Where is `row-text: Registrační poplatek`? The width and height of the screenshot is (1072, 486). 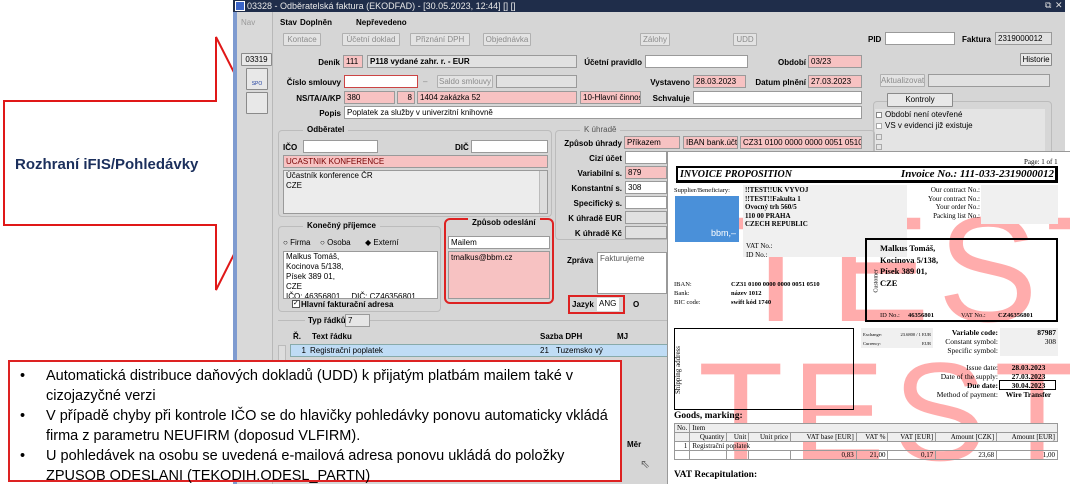 row-text: Registrační poplatek is located at coordinates (346, 350).